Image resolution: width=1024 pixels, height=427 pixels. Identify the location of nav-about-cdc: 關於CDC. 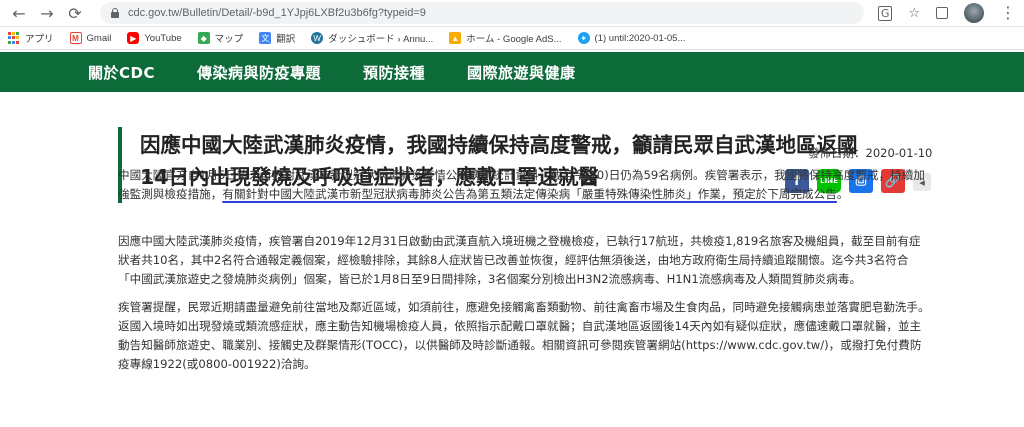
(121, 72).